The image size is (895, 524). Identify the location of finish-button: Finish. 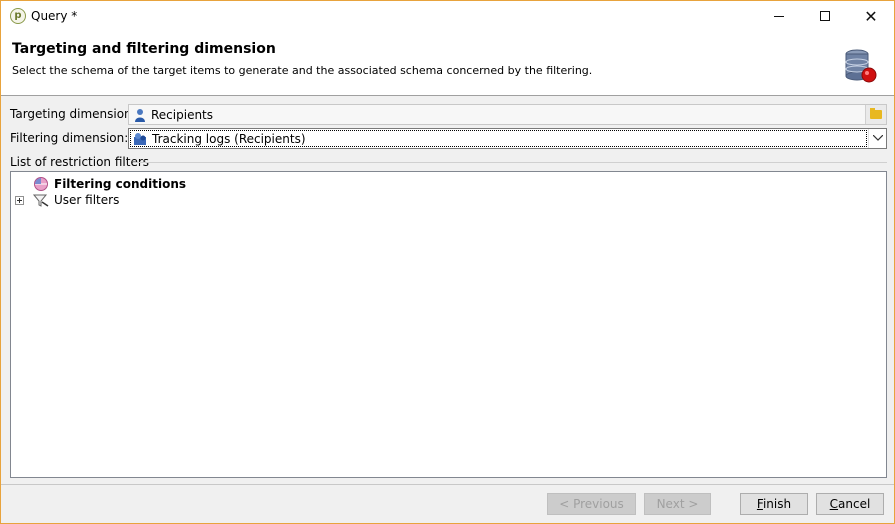
(774, 504).